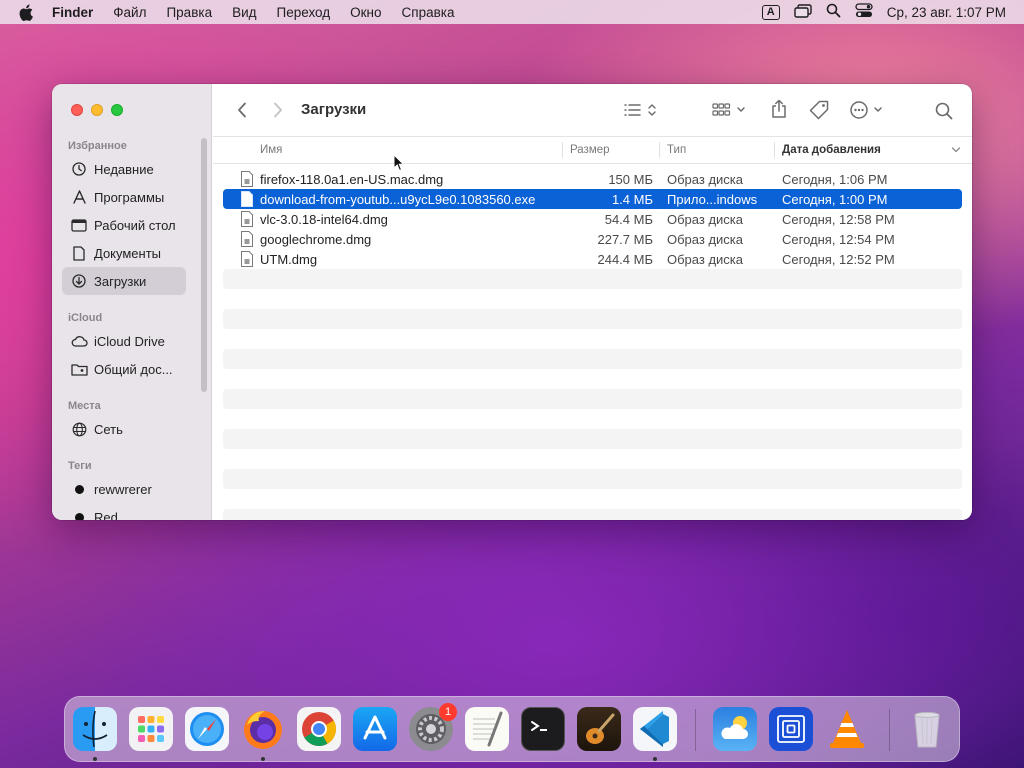  I want to click on sidebar-scrollbar, so click(204, 265).